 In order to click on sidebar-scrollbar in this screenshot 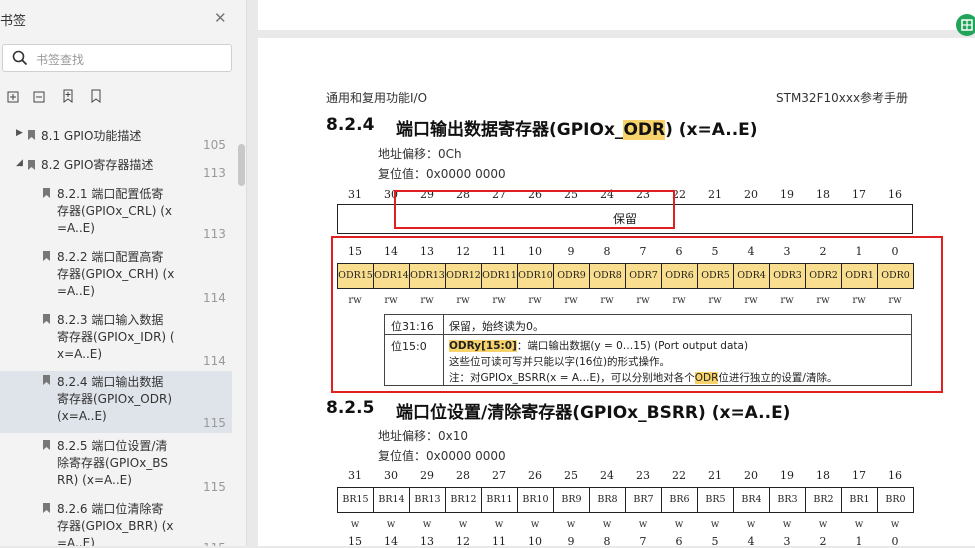, I will do `click(241, 165)`.